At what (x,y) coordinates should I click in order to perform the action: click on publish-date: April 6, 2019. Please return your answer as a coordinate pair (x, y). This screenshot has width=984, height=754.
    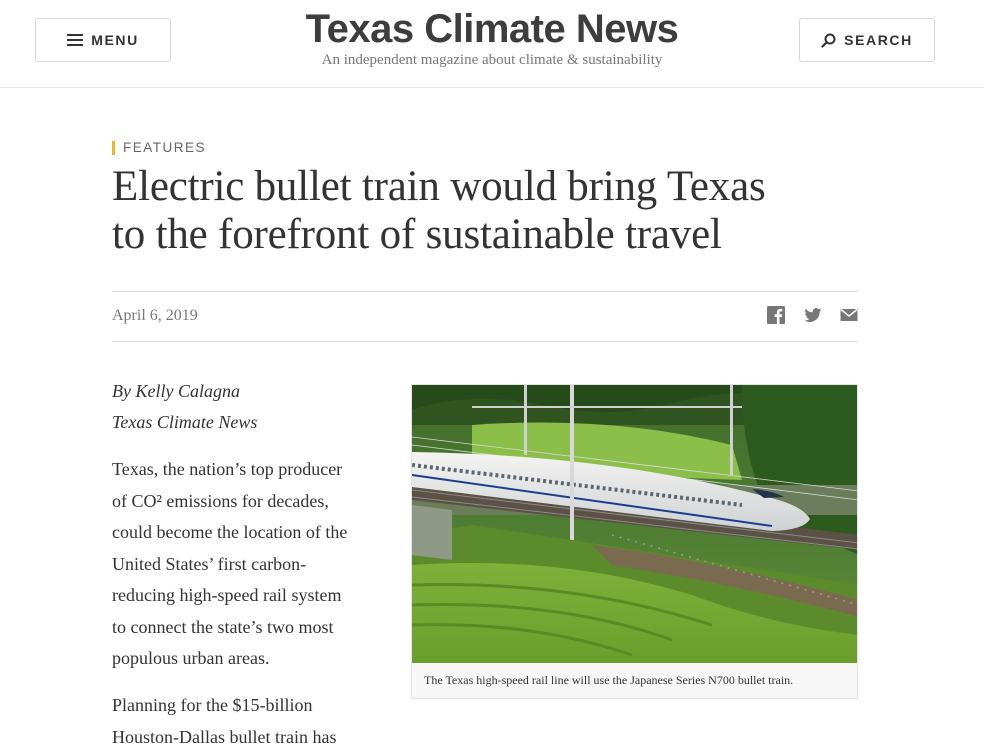
    Looking at the image, I should click on (155, 315).